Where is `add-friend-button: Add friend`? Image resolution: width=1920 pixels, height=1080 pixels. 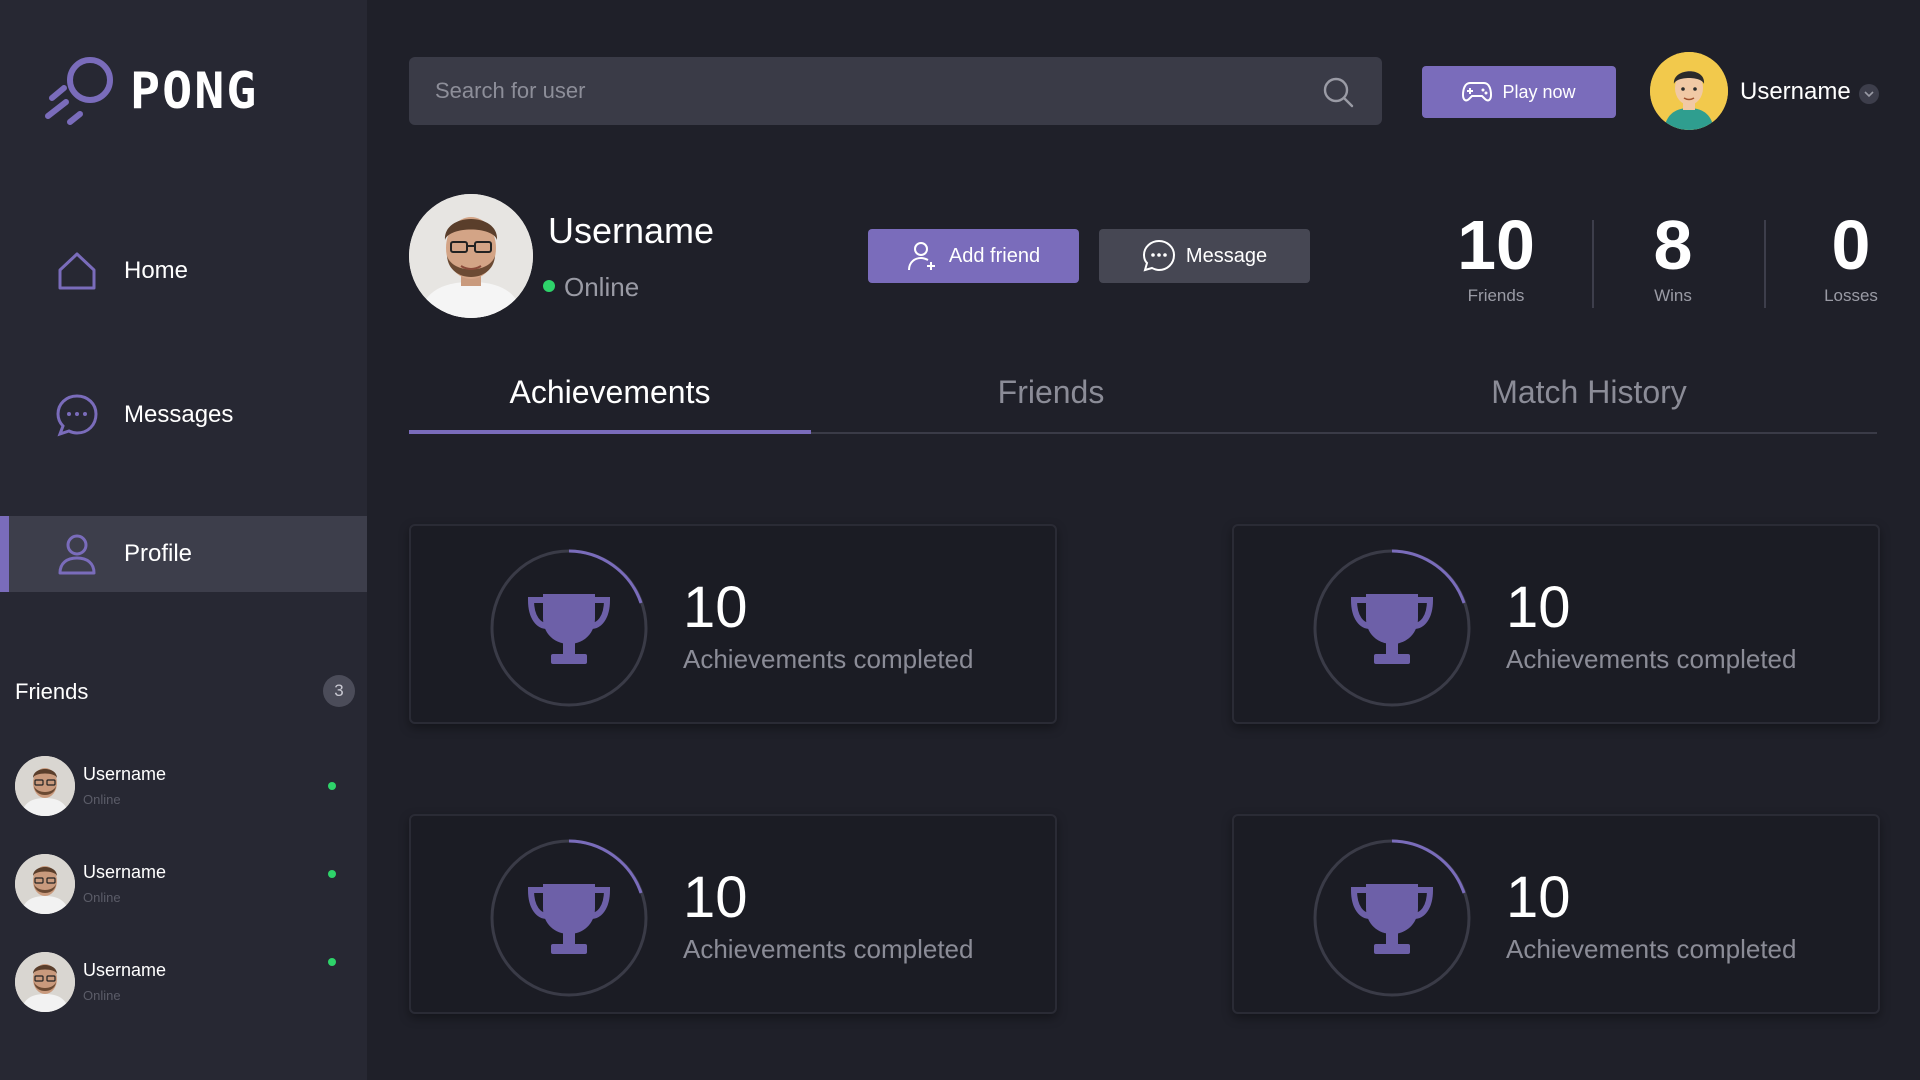 add-friend-button: Add friend is located at coordinates (973, 256).